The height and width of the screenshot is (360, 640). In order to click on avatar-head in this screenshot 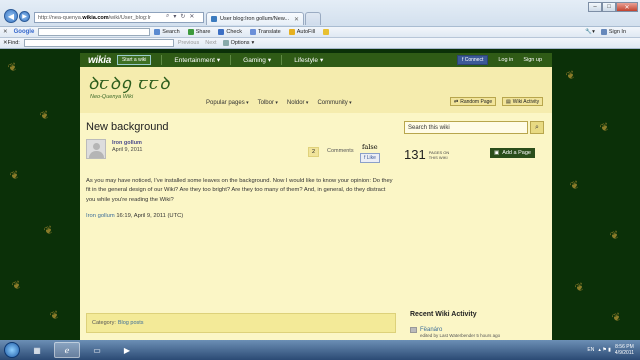, I will do `click(96, 146)`.